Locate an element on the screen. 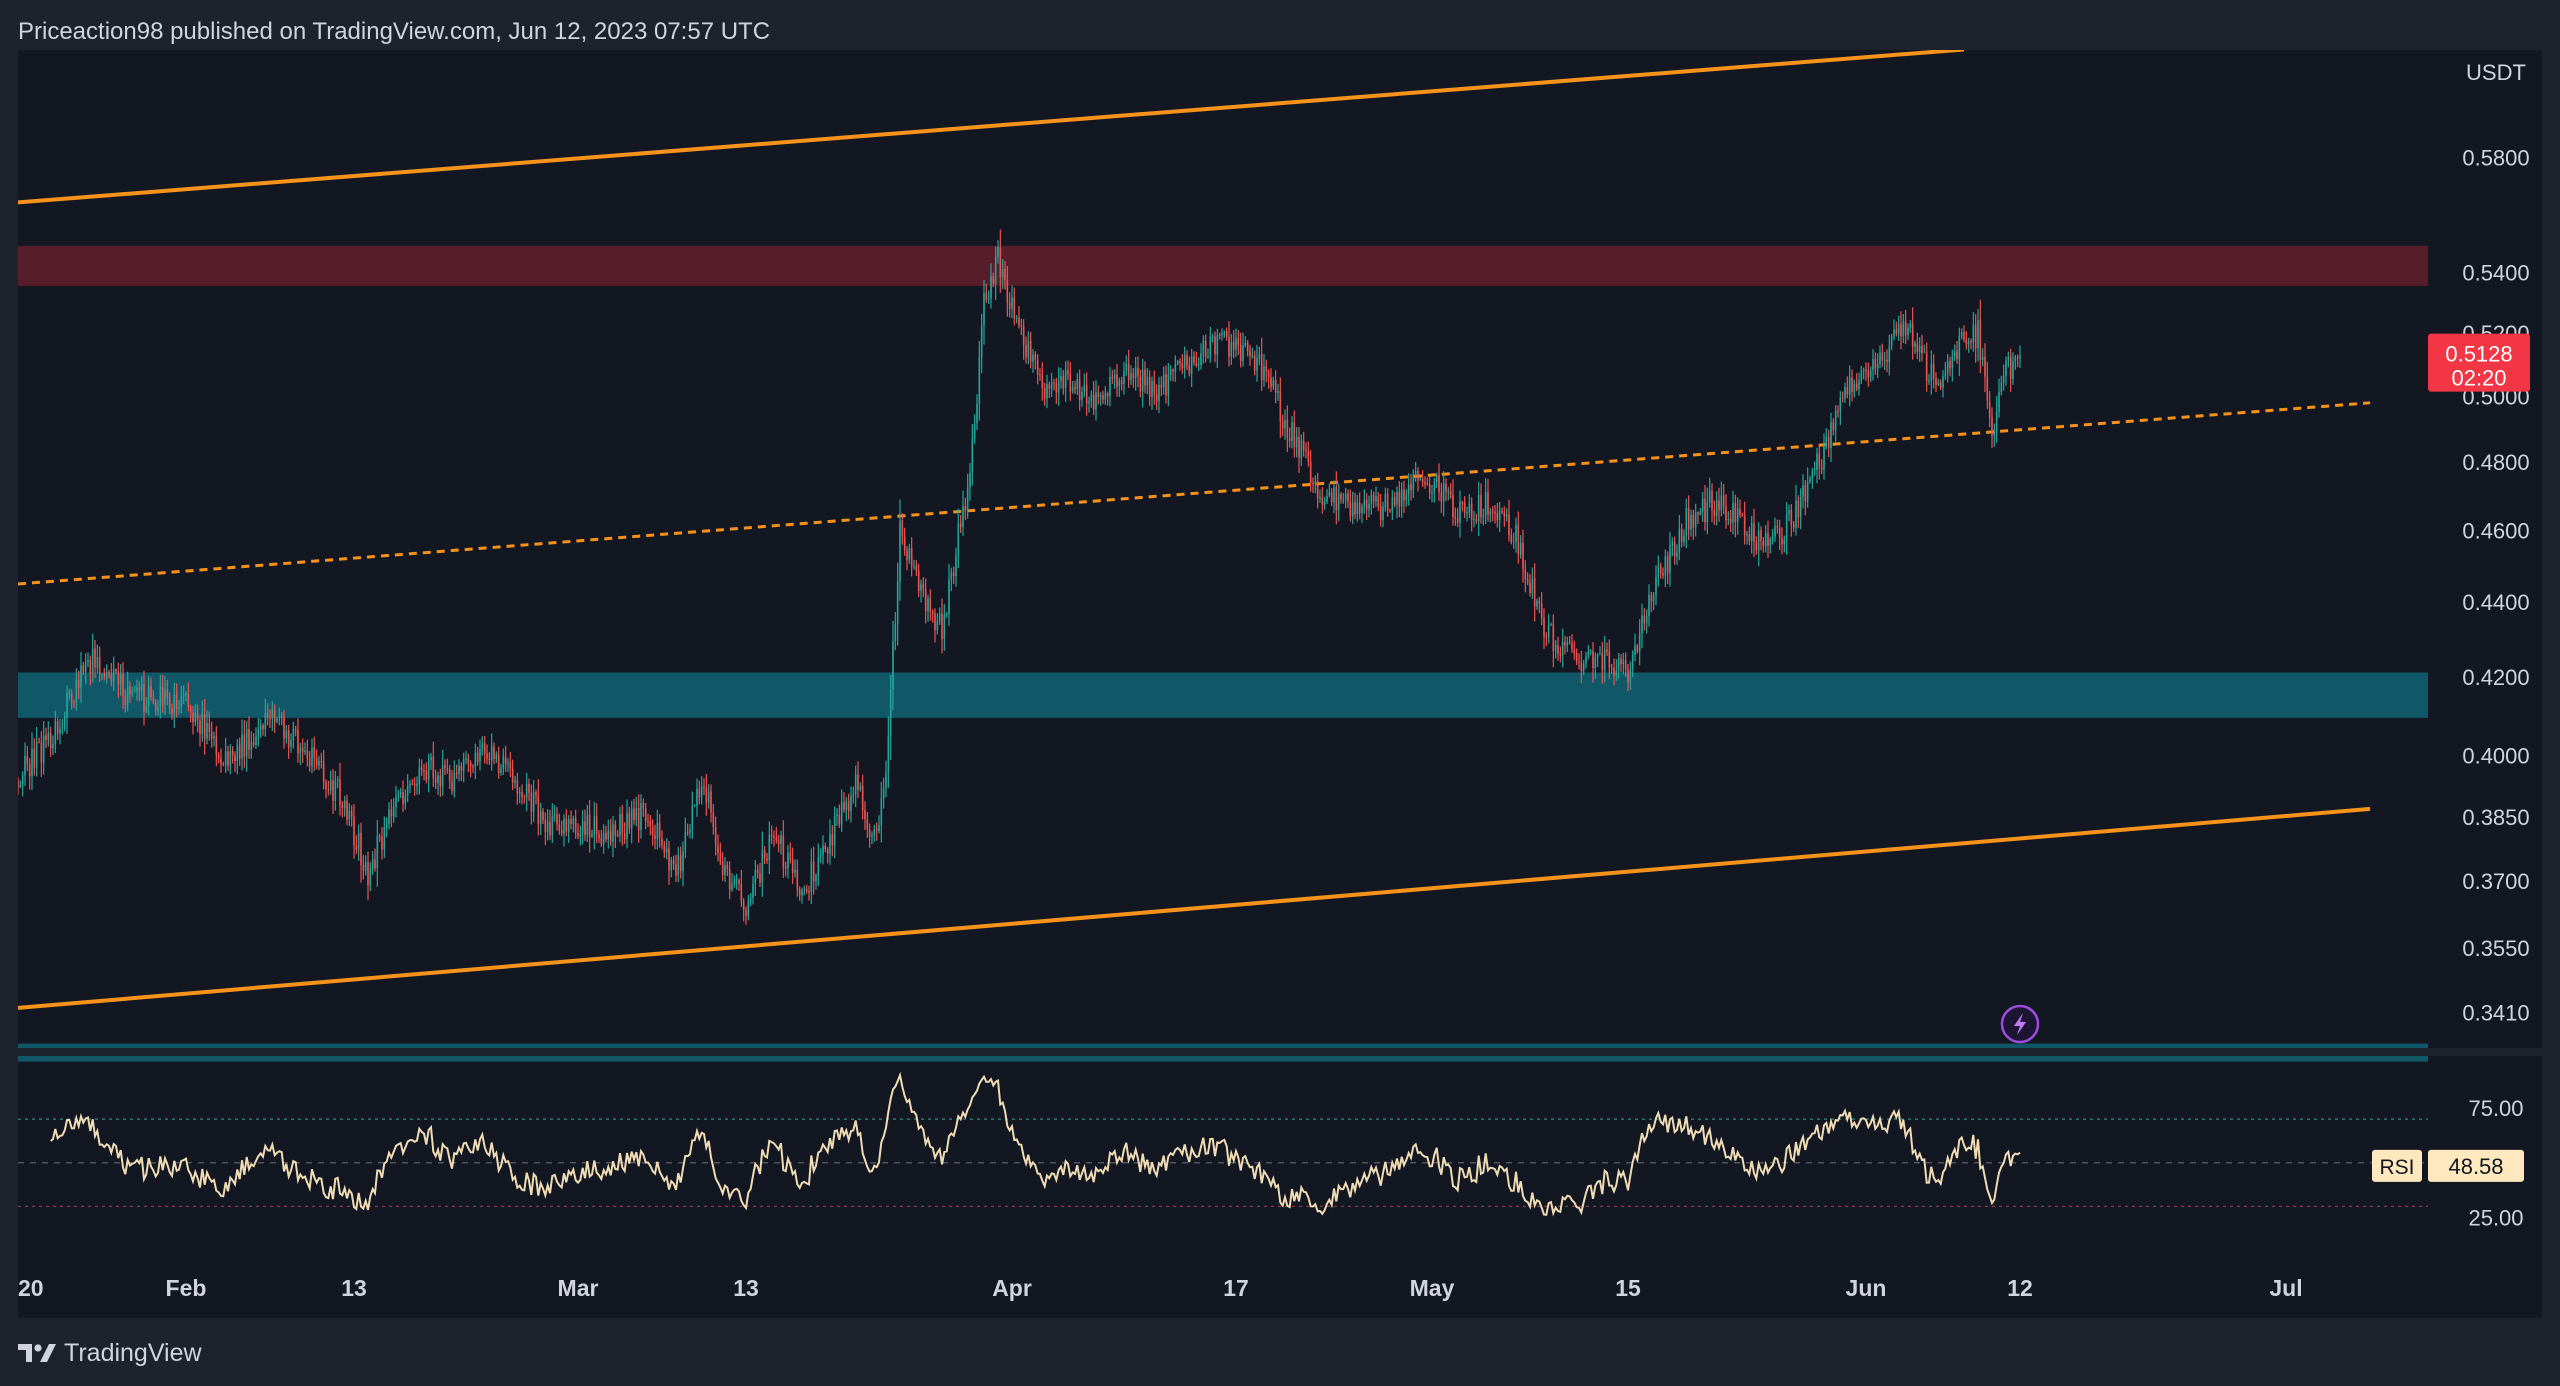 This screenshot has width=2560, height=1386. pane-separator is located at coordinates (1280, 1052).